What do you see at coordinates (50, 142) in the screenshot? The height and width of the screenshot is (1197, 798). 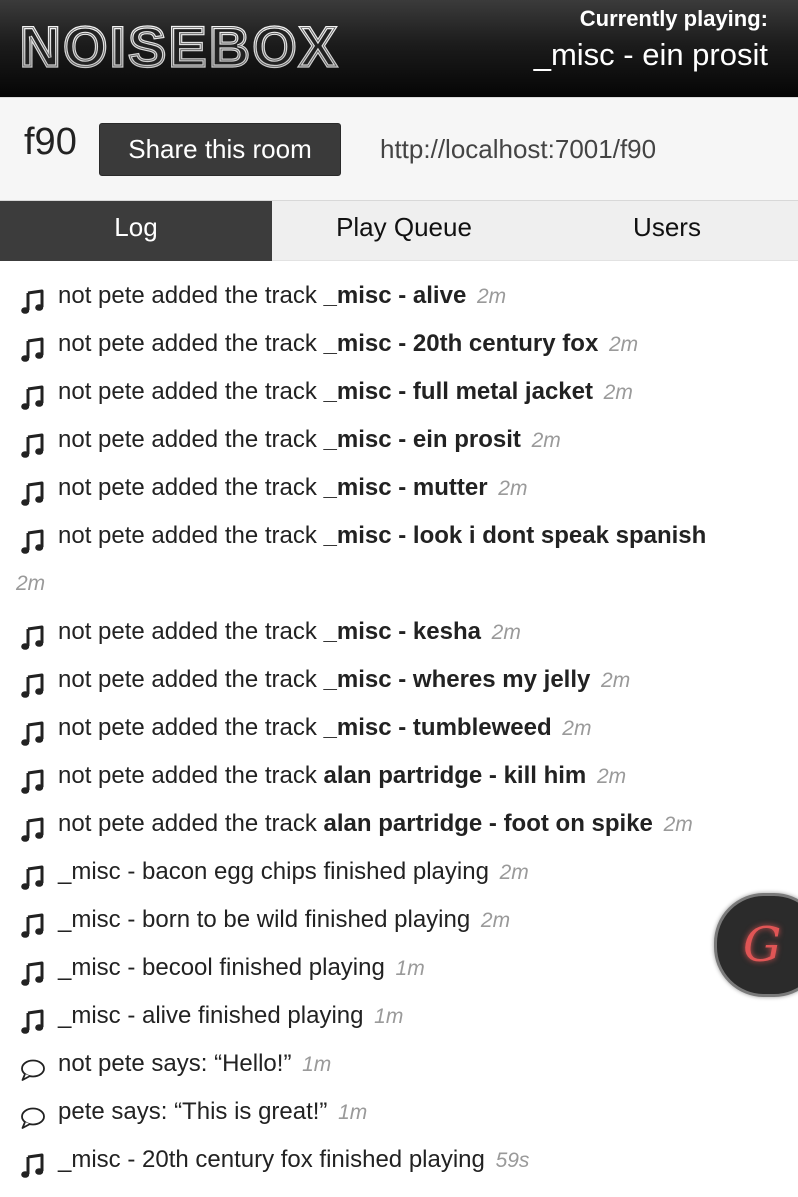 I see `room-name: f90` at bounding box center [50, 142].